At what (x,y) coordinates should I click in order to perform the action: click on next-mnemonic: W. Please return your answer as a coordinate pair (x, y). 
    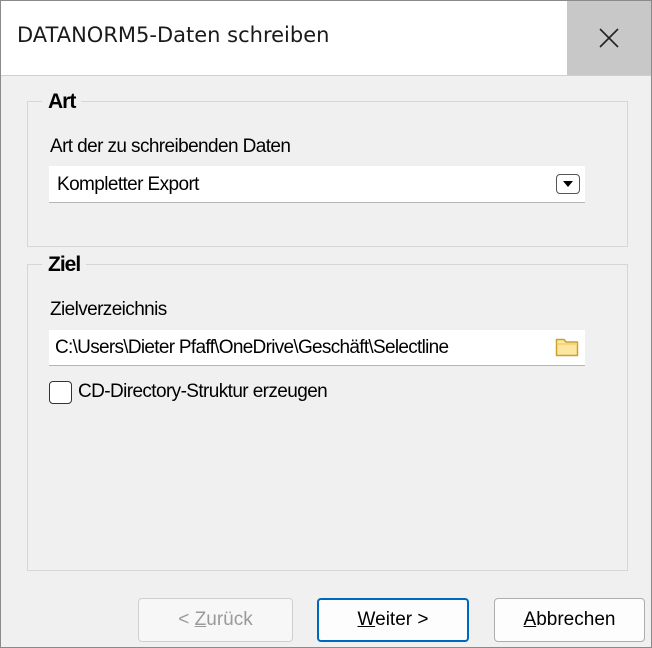
    Looking at the image, I should click on (366, 619).